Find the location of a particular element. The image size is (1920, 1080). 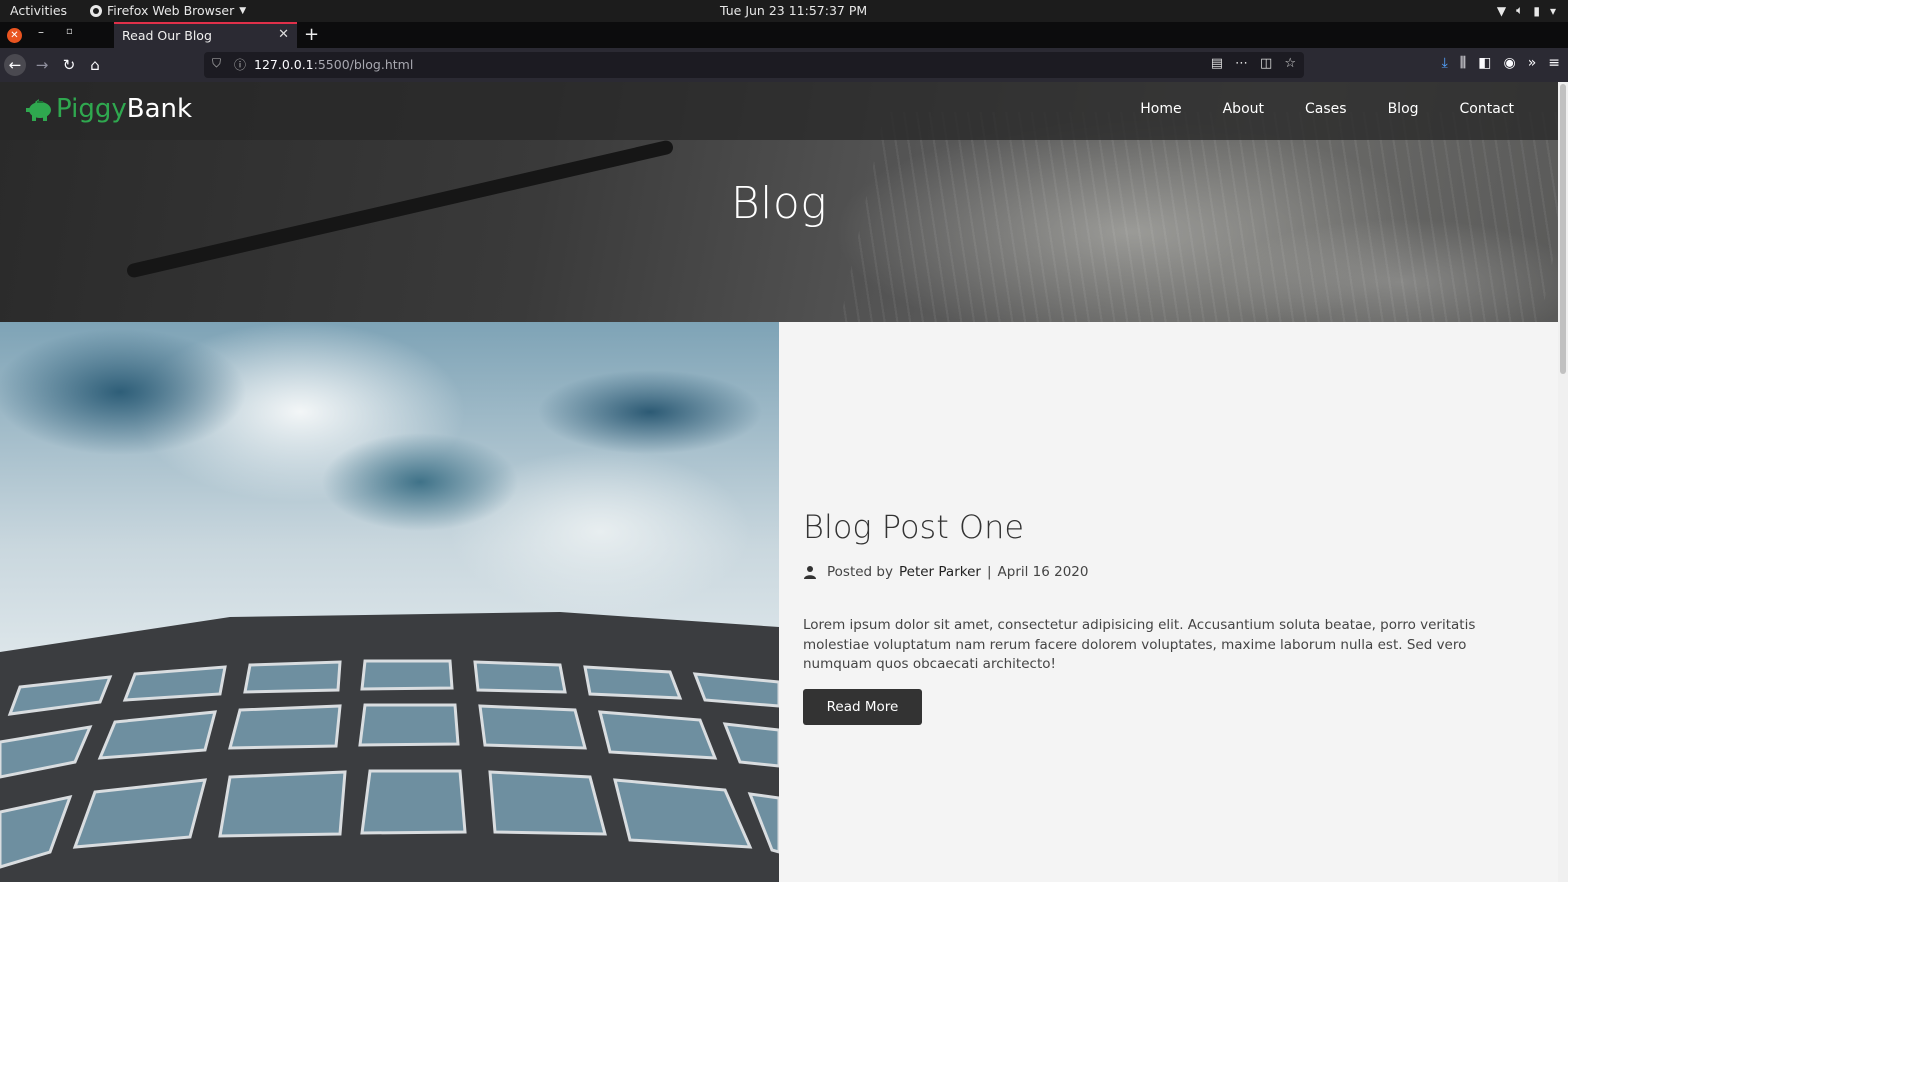

site-info-icon: ⓘ is located at coordinates (240, 64).